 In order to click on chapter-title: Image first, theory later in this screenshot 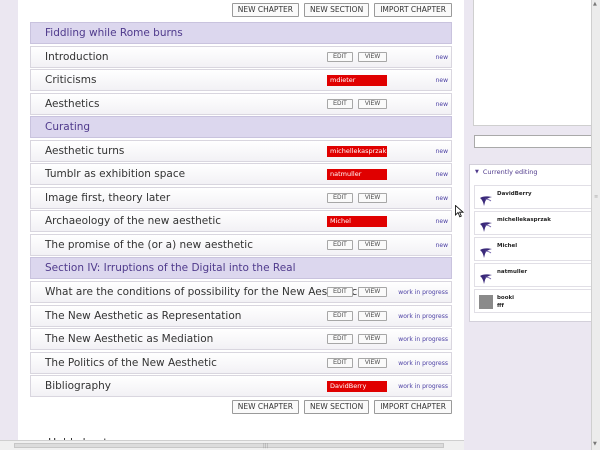, I will do `click(107, 198)`.